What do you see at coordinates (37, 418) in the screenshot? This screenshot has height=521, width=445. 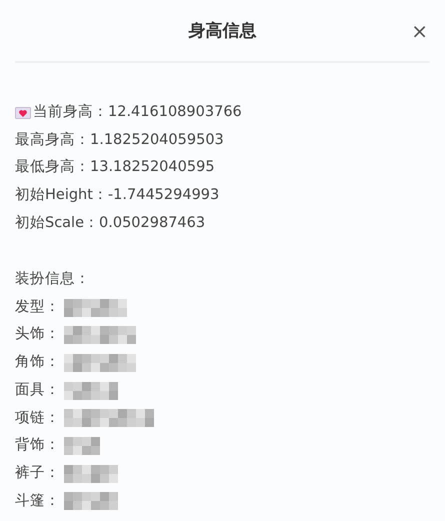 I see `outfit-label: 项链：` at bounding box center [37, 418].